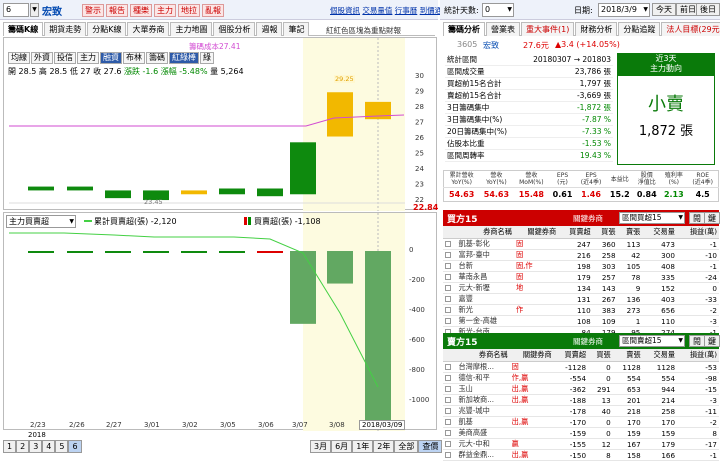 The height and width of the screenshot is (461, 720). What do you see at coordinates (697, 341) in the screenshot?
I see `sell15-view-button: 閱` at bounding box center [697, 341].